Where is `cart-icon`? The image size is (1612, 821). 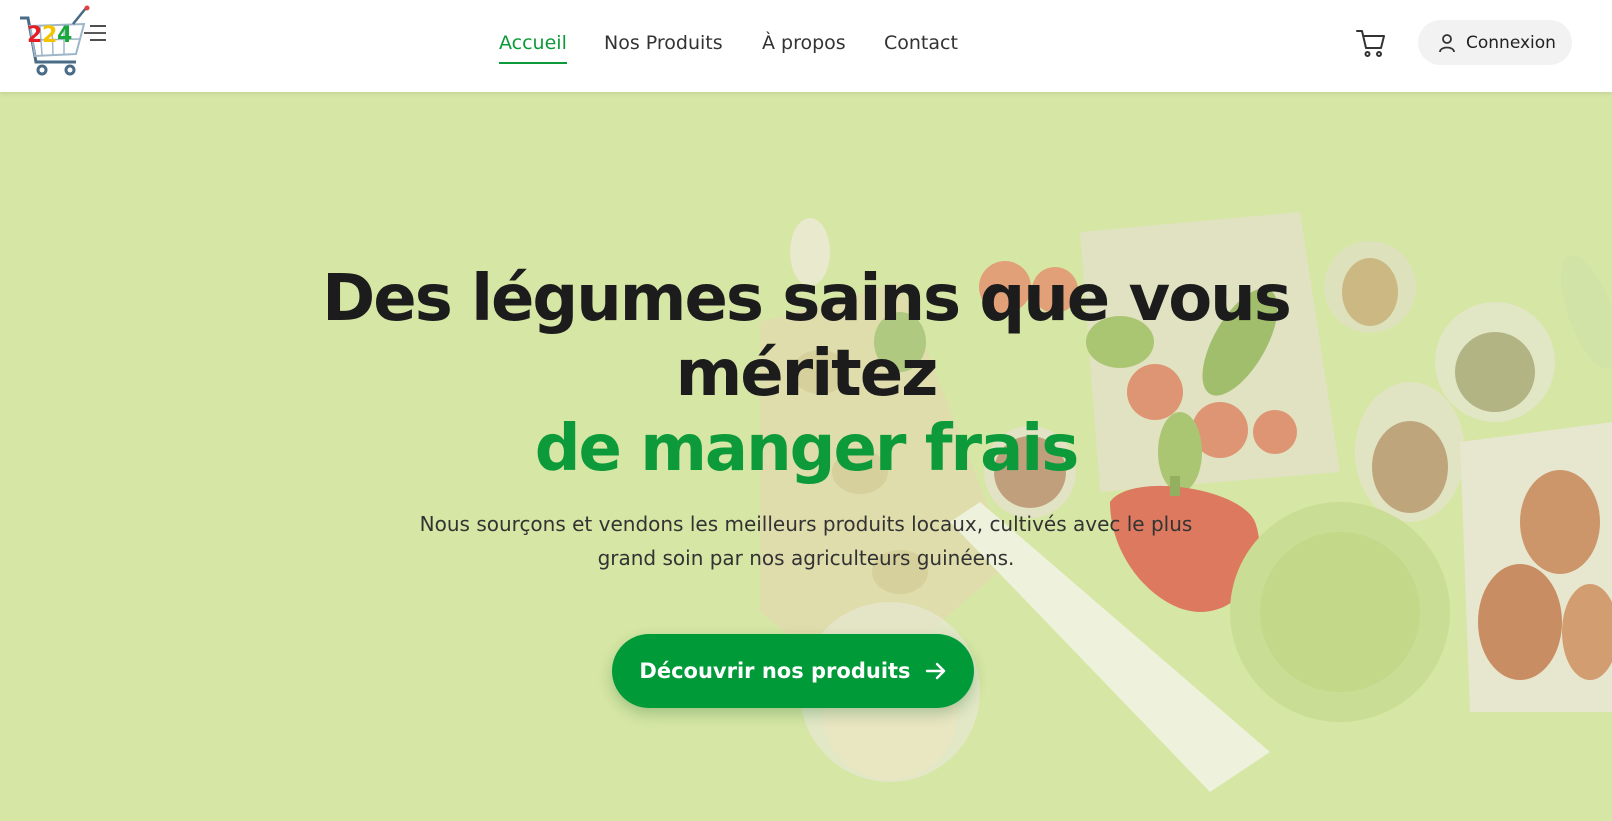 cart-icon is located at coordinates (1370, 43).